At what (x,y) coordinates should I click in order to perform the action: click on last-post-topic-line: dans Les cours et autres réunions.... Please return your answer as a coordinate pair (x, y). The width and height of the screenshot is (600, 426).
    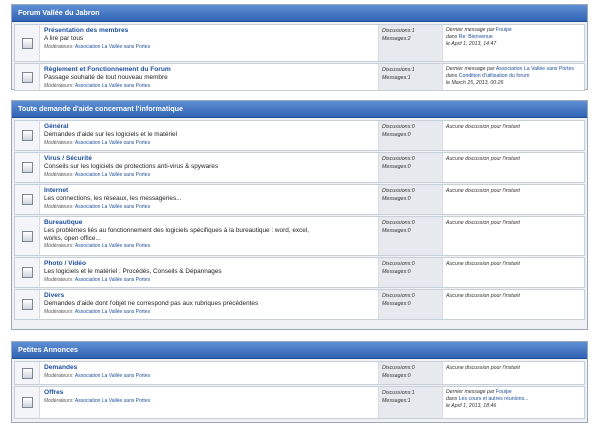
    Looking at the image, I should click on (513, 399).